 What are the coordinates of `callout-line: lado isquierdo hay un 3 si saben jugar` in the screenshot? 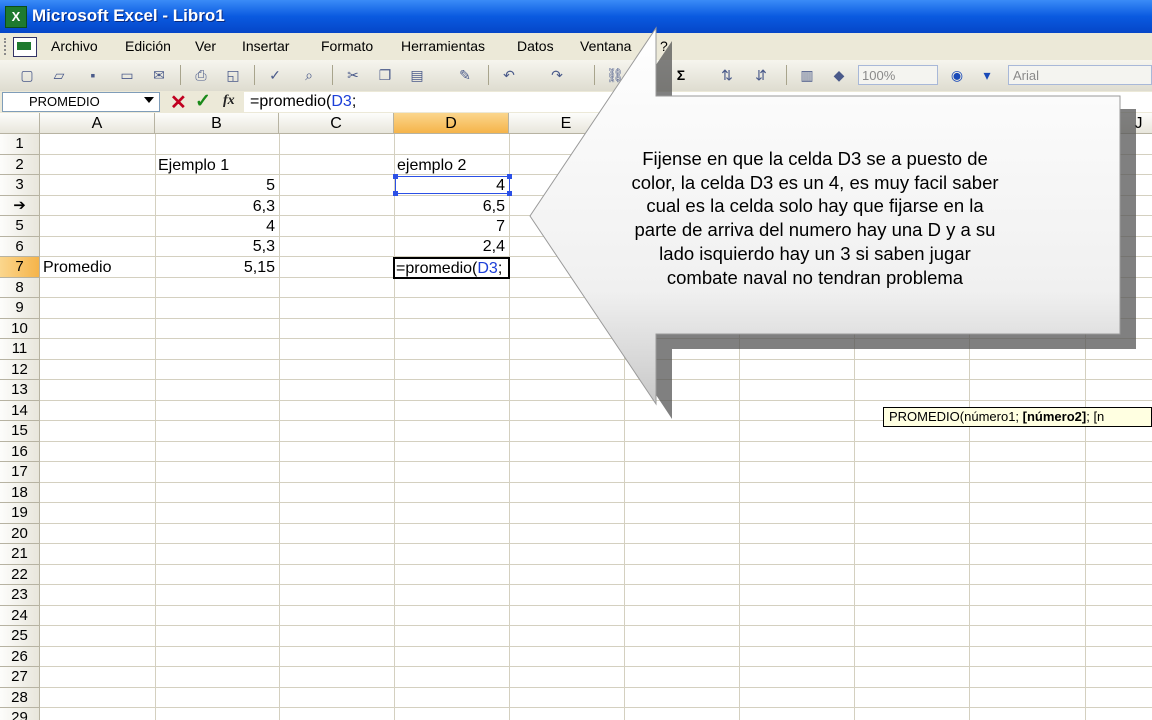 It's located at (815, 253).